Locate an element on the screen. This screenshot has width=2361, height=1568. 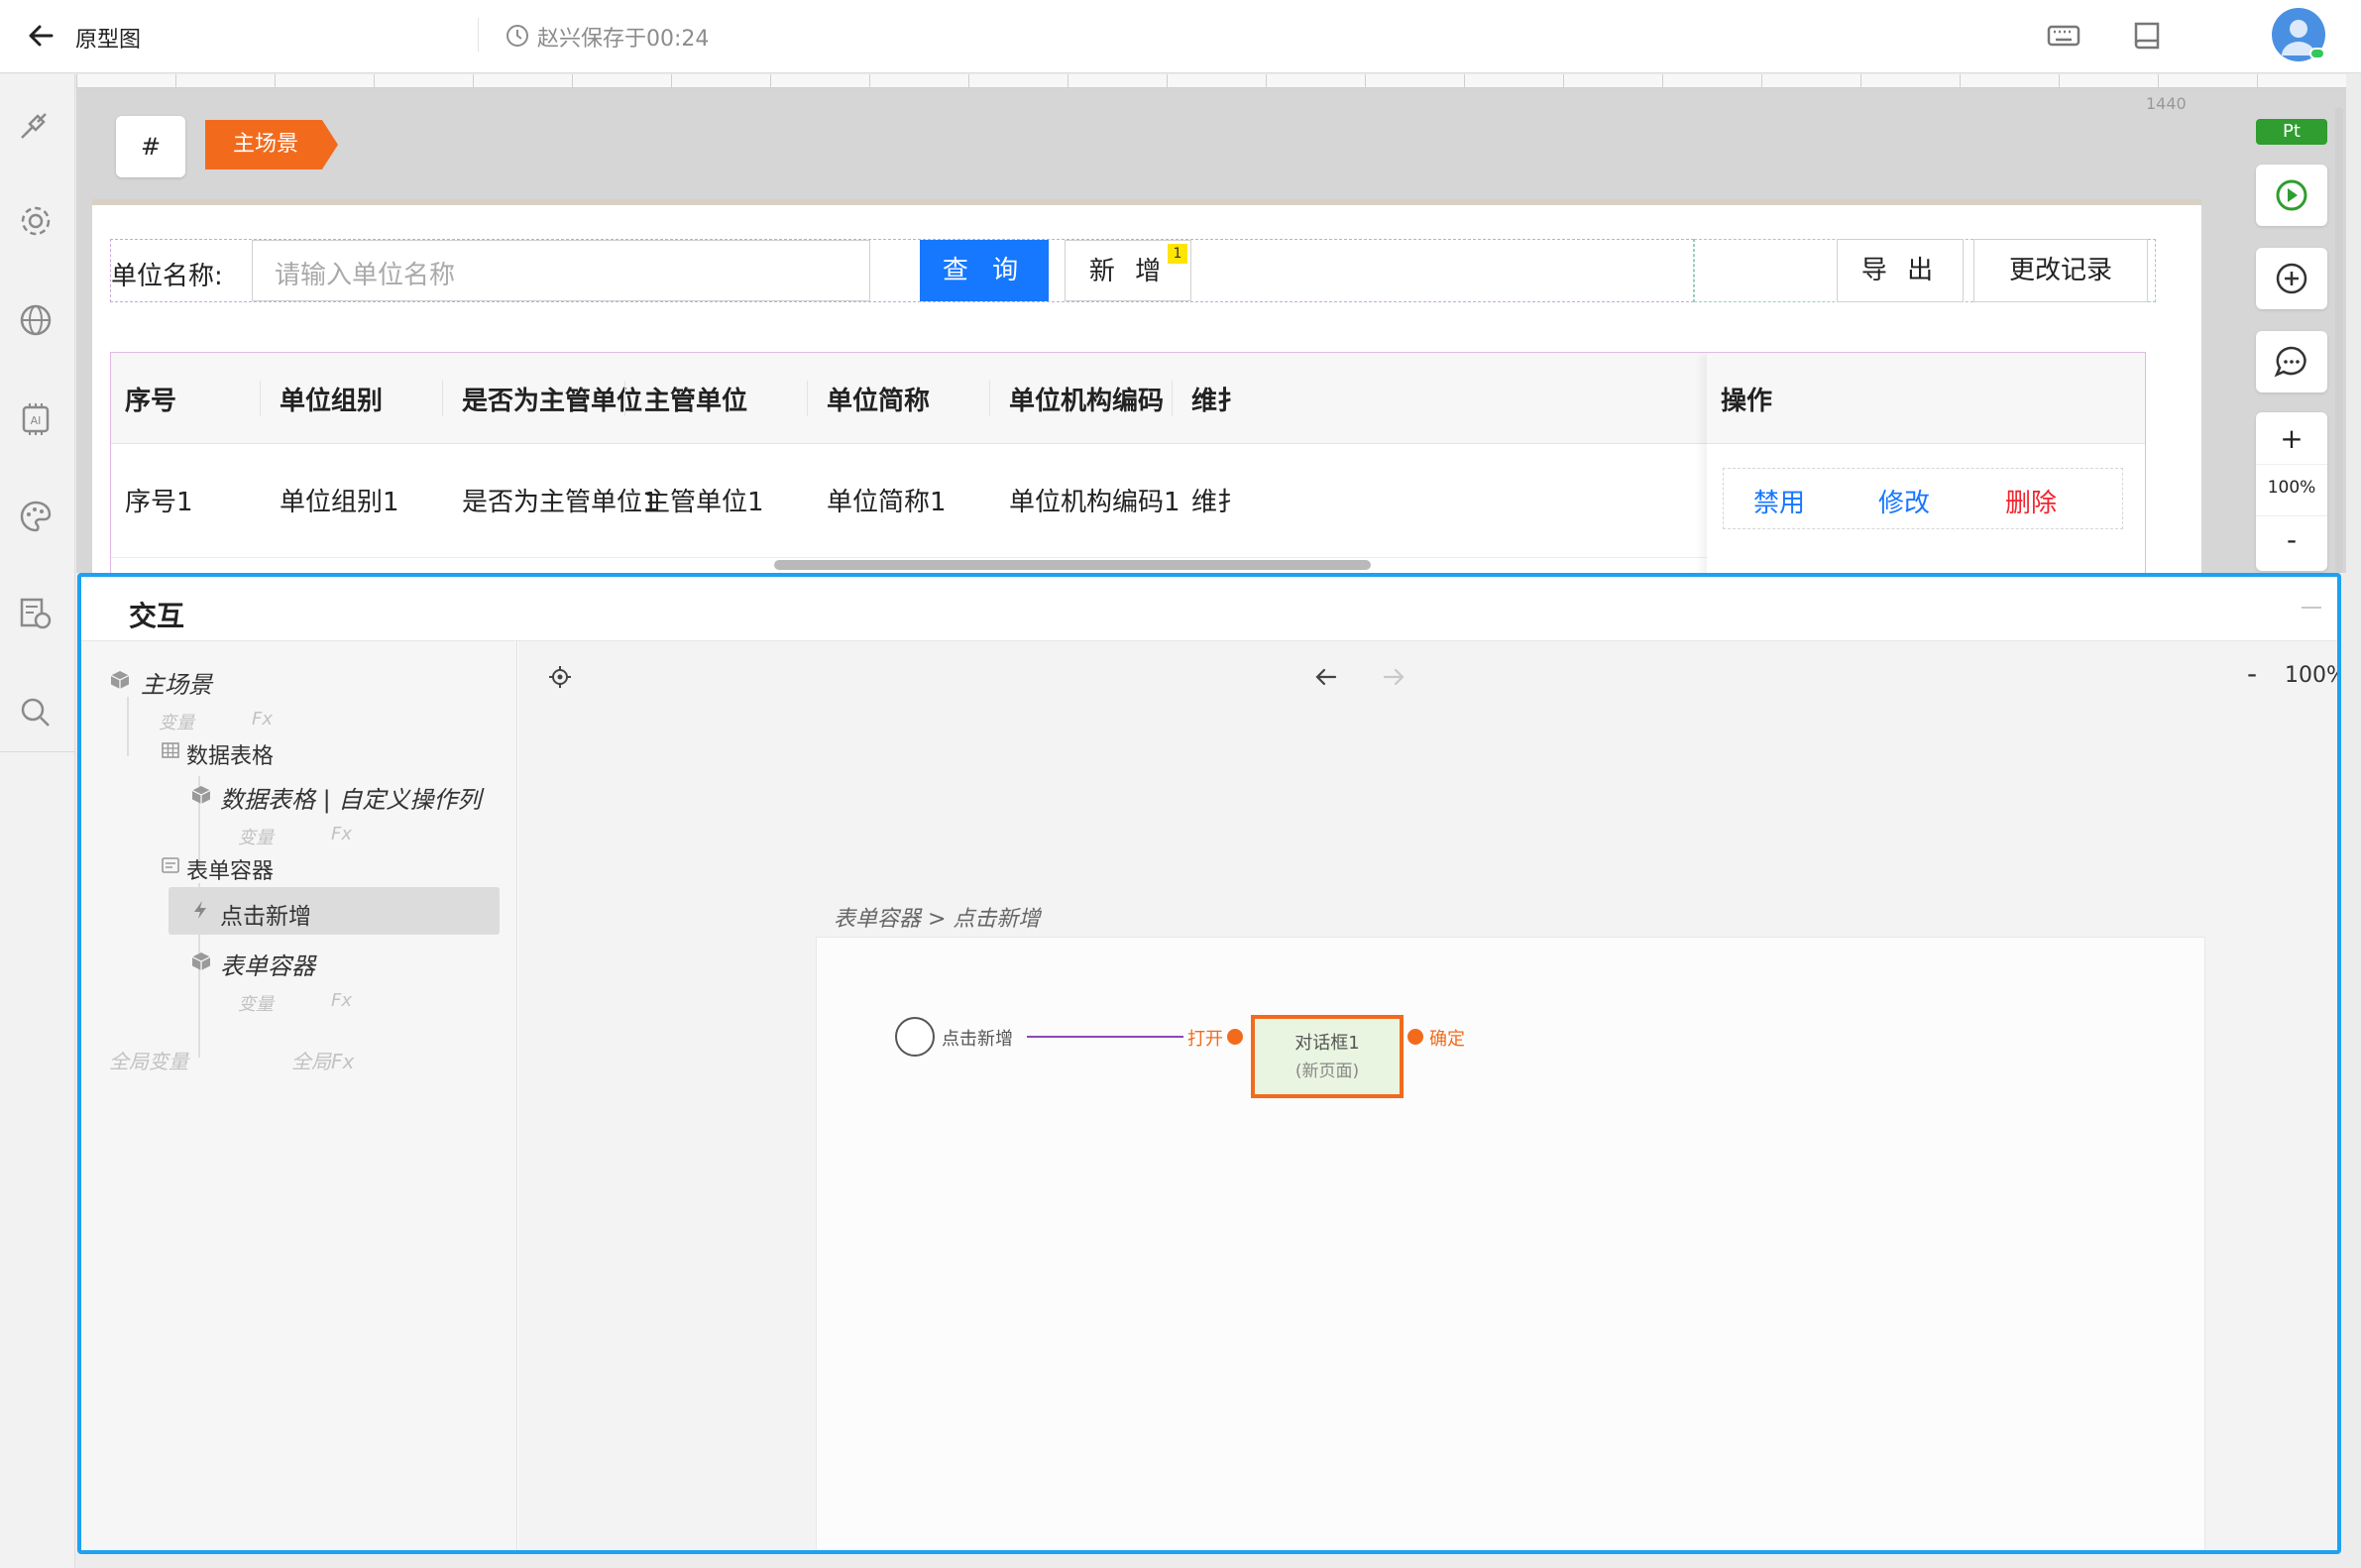
column-header: 操作 is located at coordinates (1747, 401).